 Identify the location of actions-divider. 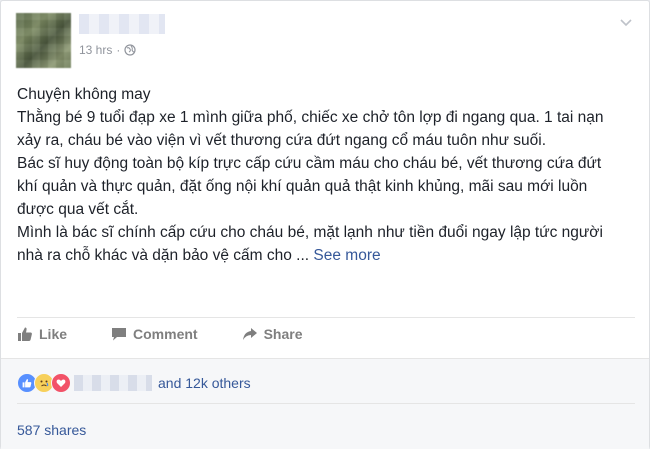
(326, 317).